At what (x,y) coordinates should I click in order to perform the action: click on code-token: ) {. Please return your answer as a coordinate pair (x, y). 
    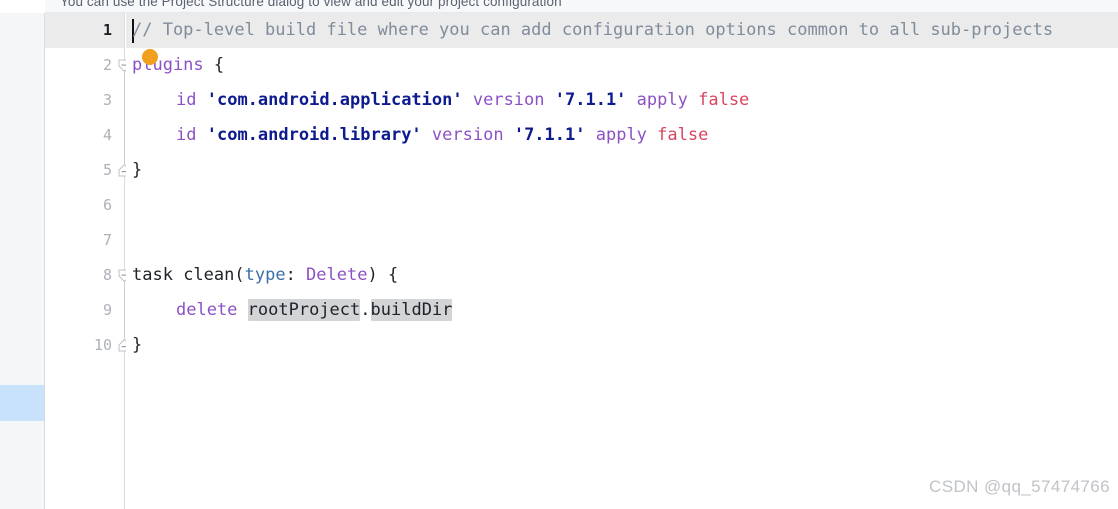
    Looking at the image, I should click on (383, 275).